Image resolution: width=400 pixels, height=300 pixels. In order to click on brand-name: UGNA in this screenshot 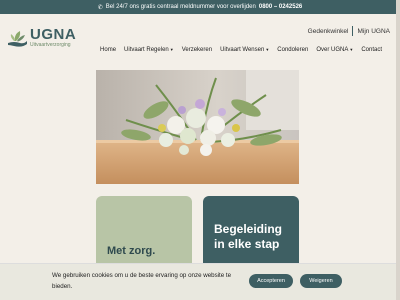, I will do `click(53, 34)`.